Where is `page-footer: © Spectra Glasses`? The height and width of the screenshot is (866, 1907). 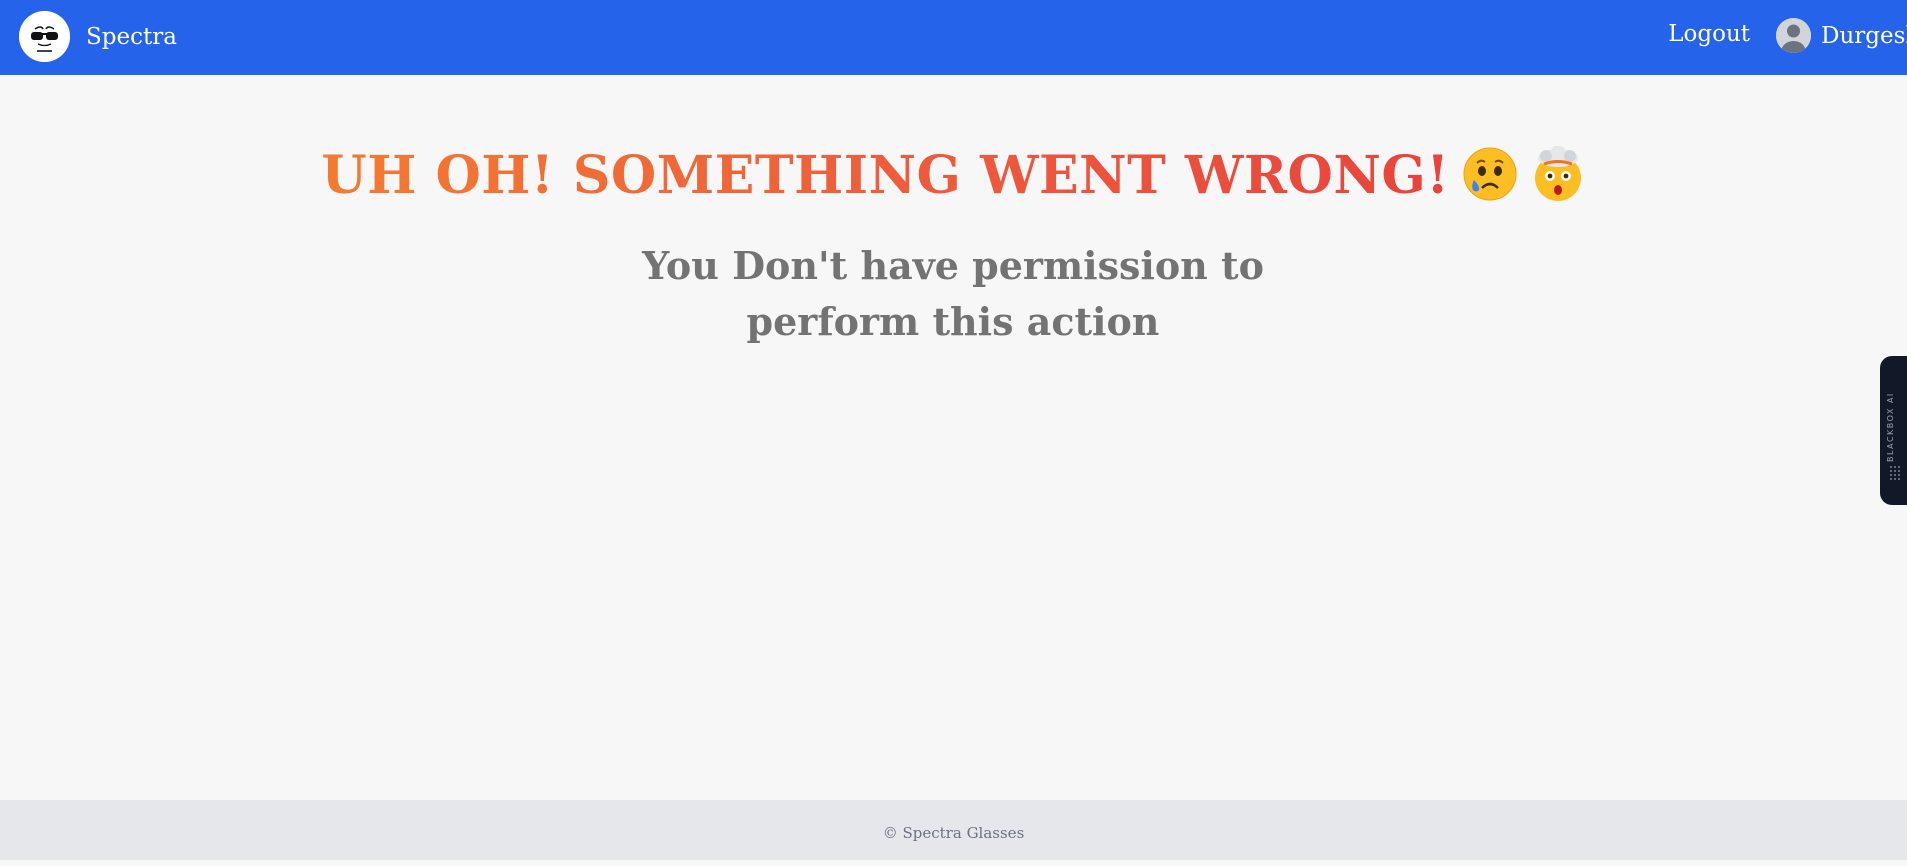
page-footer: © Spectra Glasses is located at coordinates (953, 830).